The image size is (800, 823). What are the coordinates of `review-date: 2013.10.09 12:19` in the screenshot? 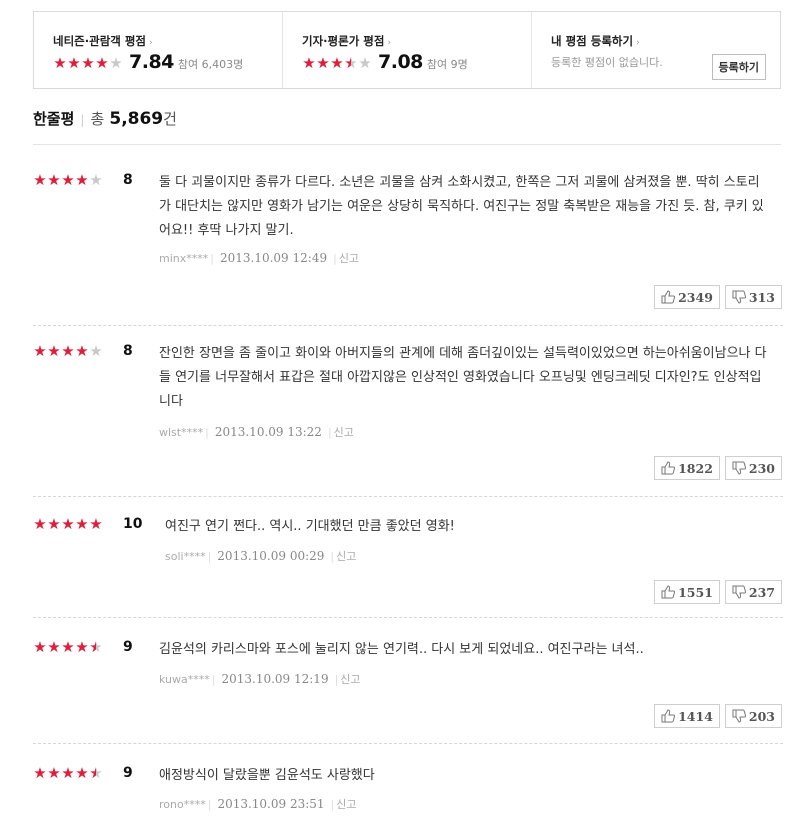 It's located at (275, 679).